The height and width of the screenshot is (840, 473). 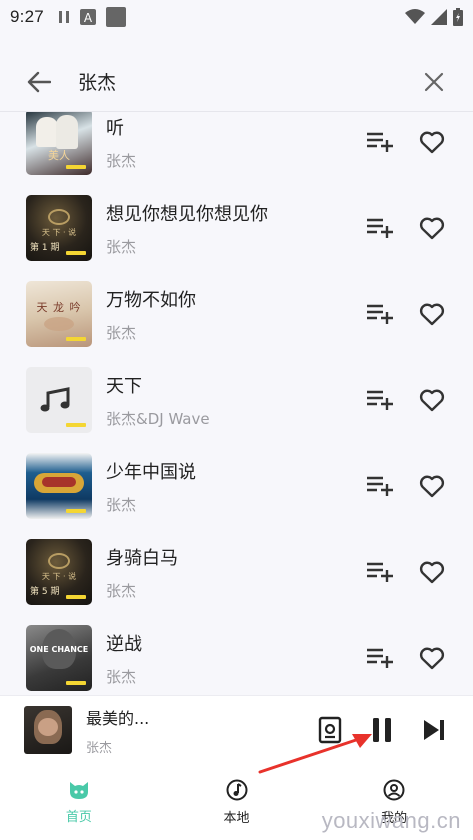 What do you see at coordinates (230, 486) in the screenshot?
I see `song-info: 少年中国说 张杰` at bounding box center [230, 486].